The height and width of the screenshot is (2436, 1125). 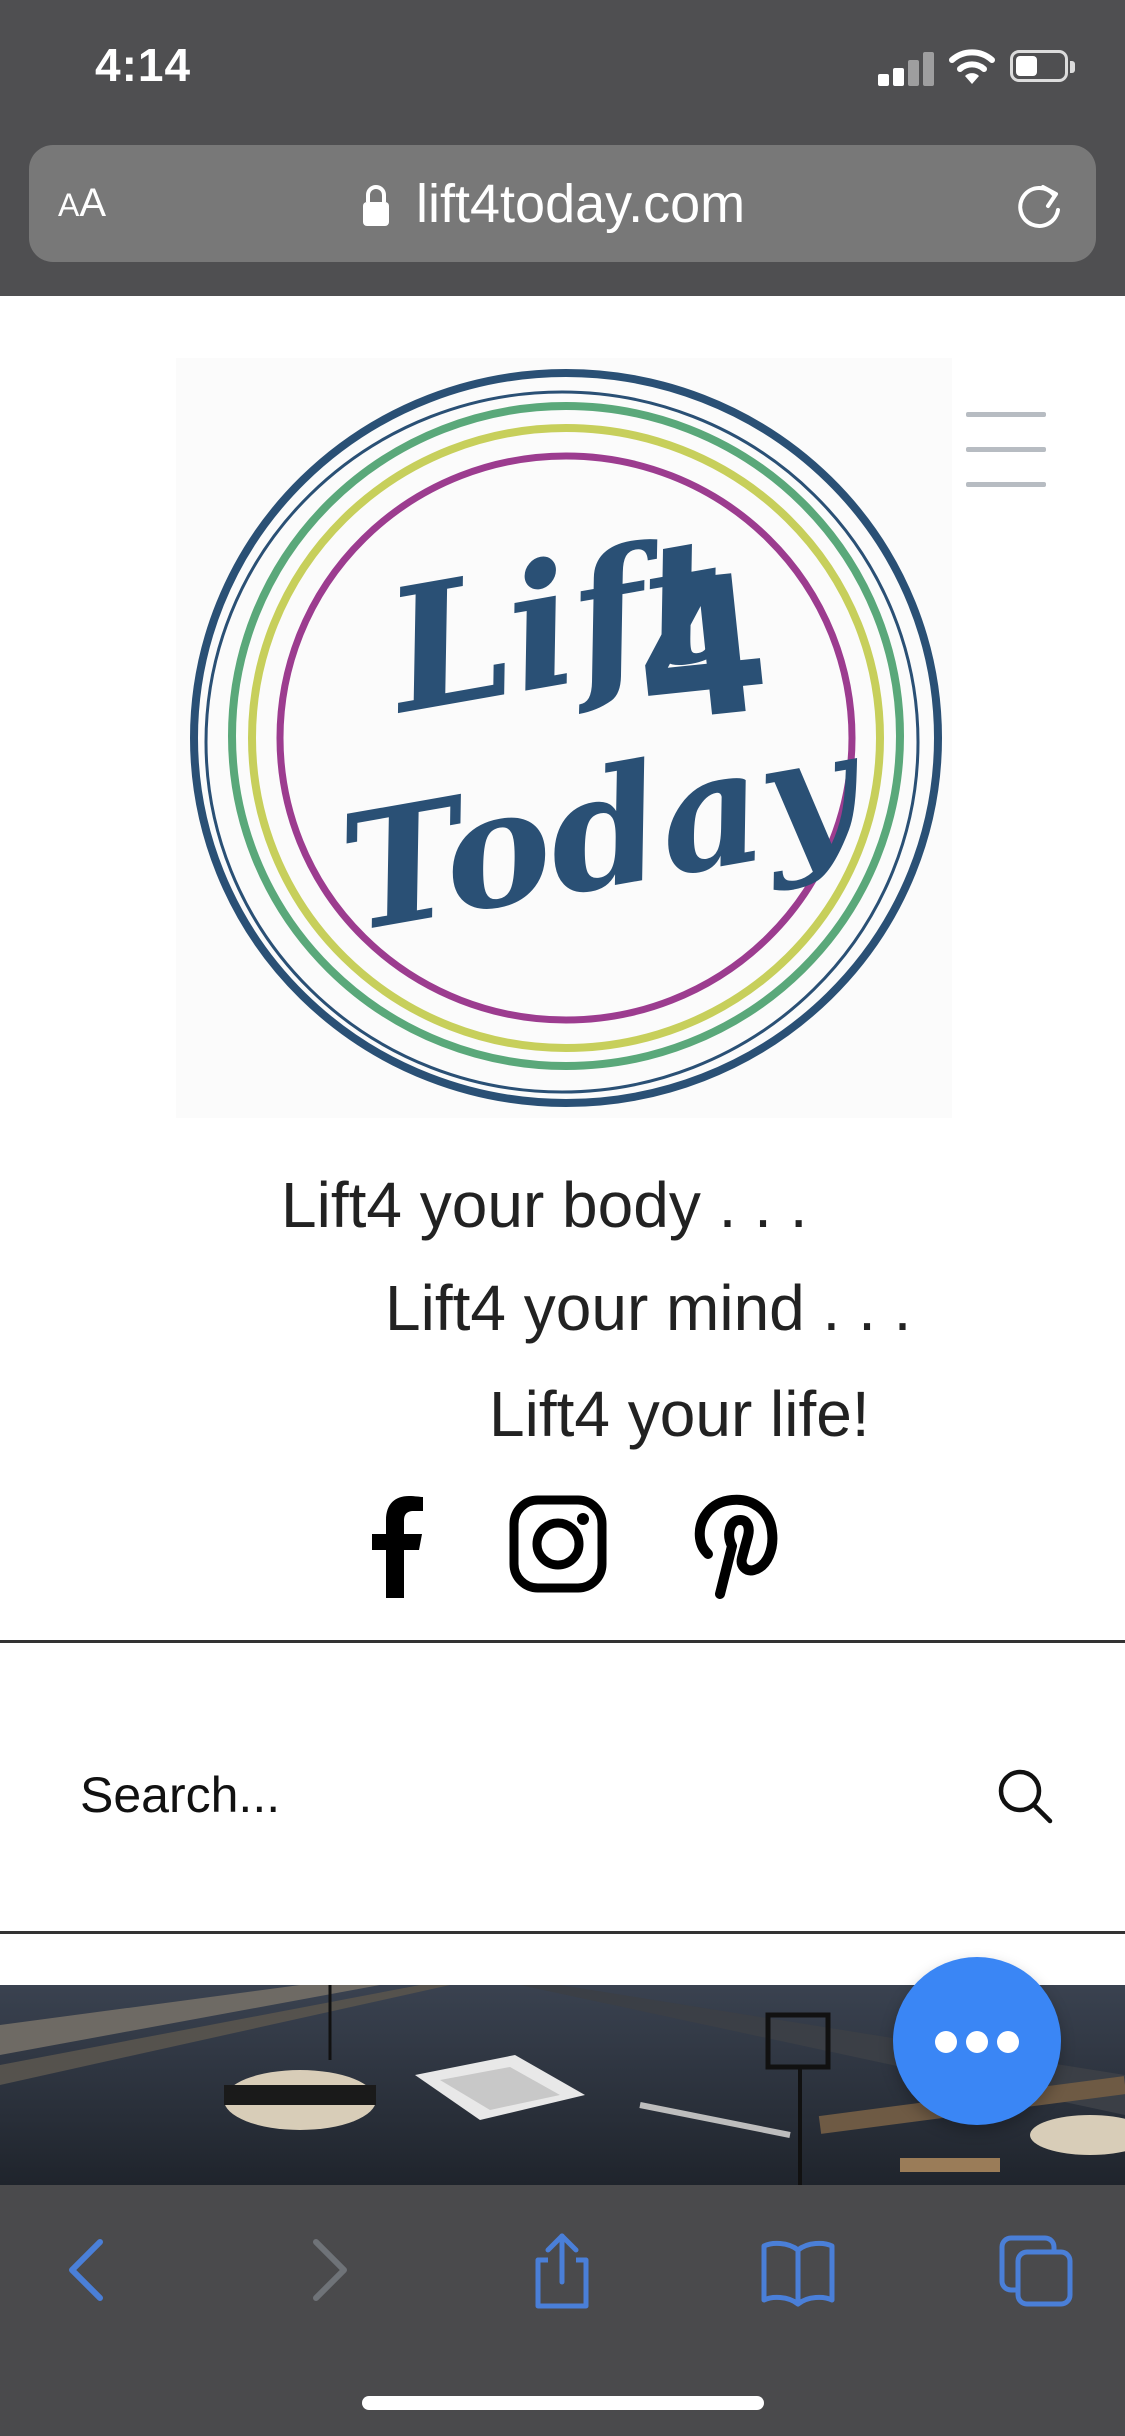 I want to click on tabs-icon, so click(x=1036, y=2270).